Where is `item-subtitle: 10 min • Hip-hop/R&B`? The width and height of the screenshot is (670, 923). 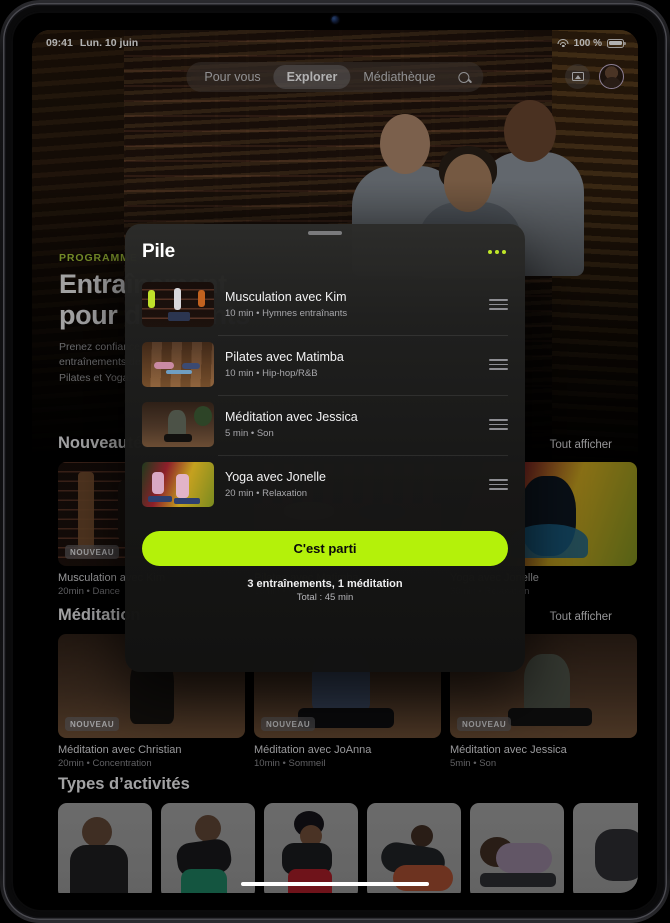 item-subtitle: 10 min • Hip-hop/R&B is located at coordinates (271, 374).